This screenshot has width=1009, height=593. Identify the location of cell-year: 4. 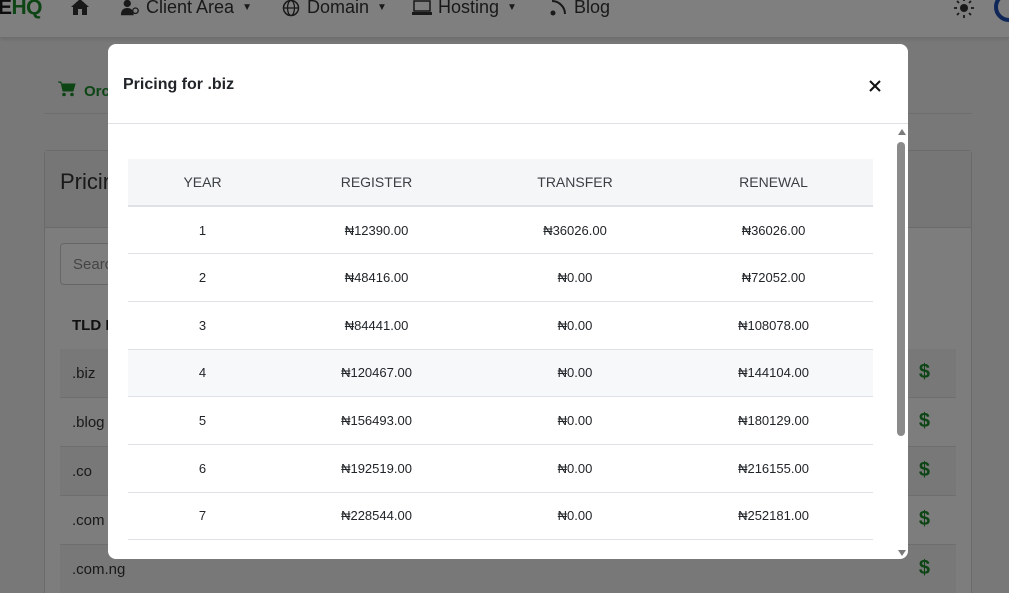
(202, 373).